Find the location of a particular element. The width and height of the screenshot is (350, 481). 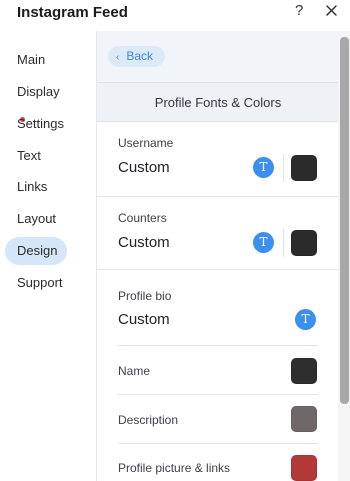

sidebar-item-label: Layout is located at coordinates (37, 218).